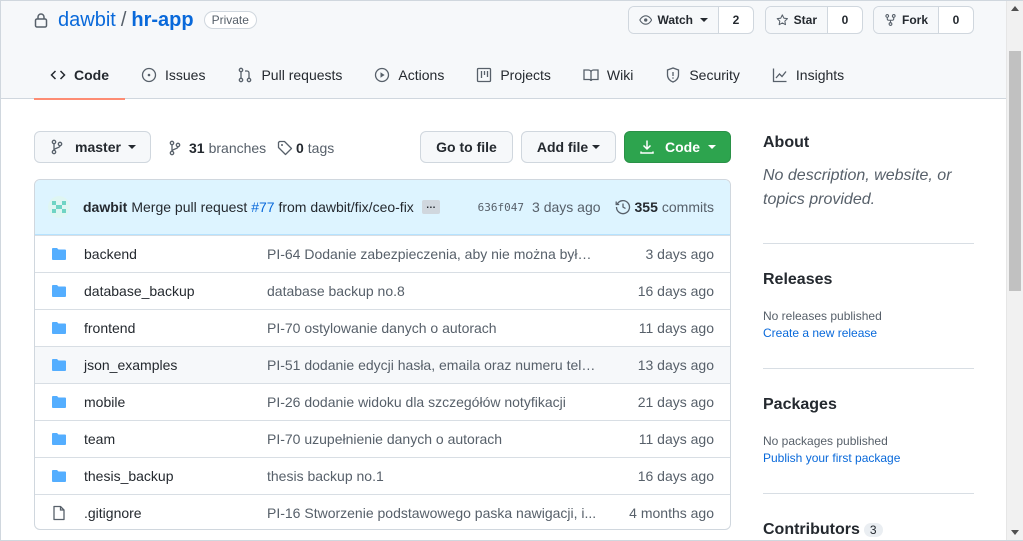 Image resolution: width=1023 pixels, height=541 pixels. I want to click on commit-pr-link: #77, so click(262, 207).